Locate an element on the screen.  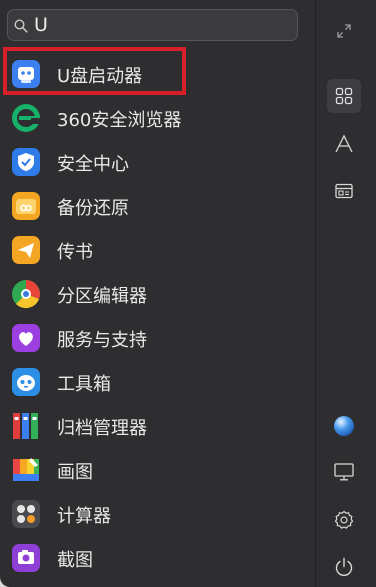
globe-icon is located at coordinates (344, 426).